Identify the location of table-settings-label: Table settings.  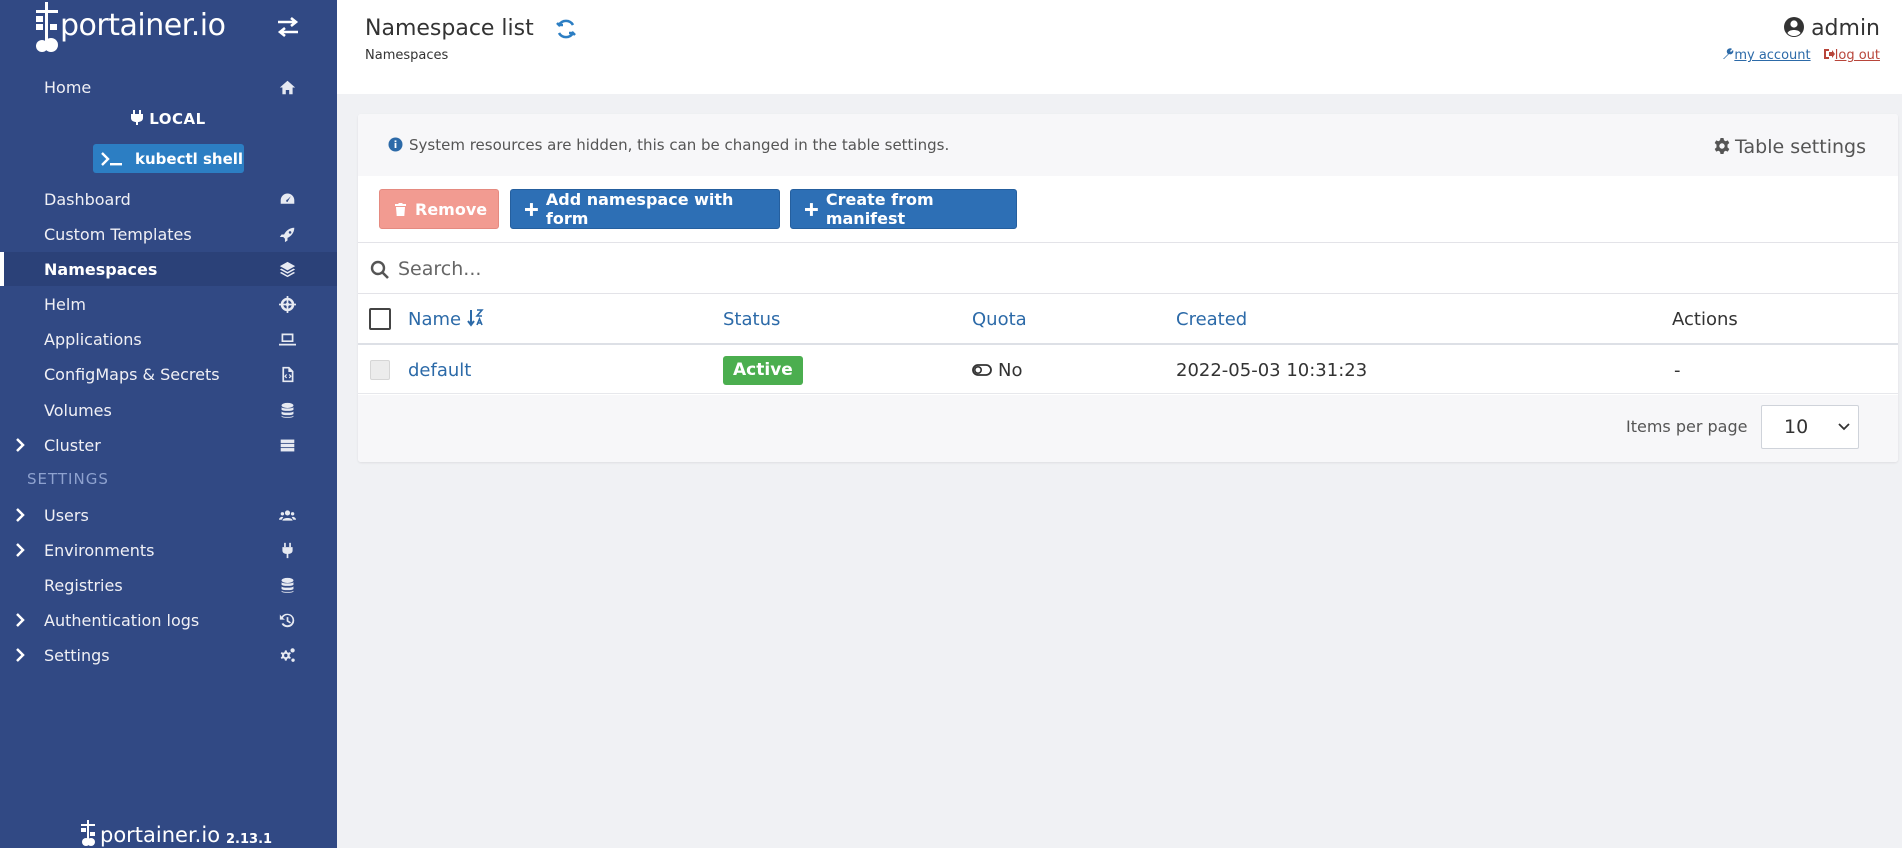
(1800, 147).